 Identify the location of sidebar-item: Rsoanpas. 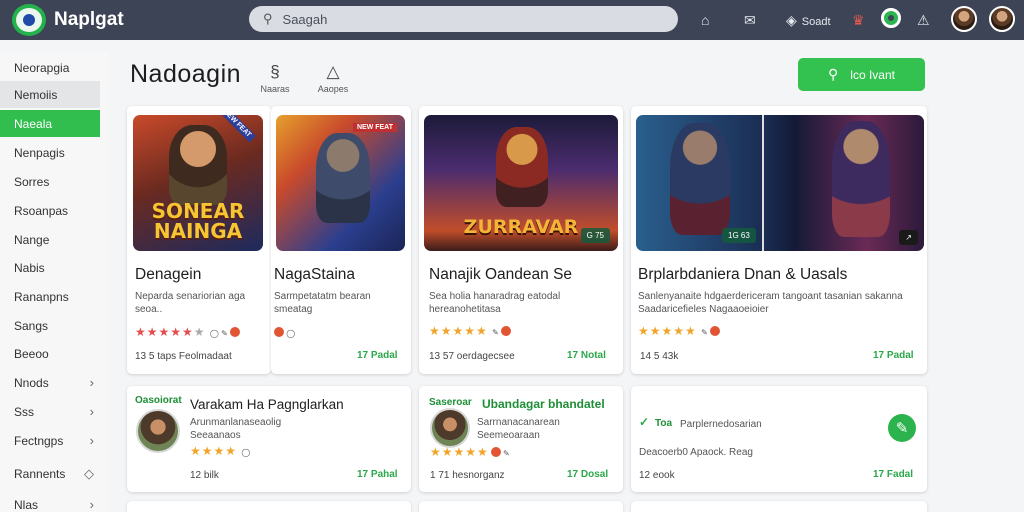
(50, 210).